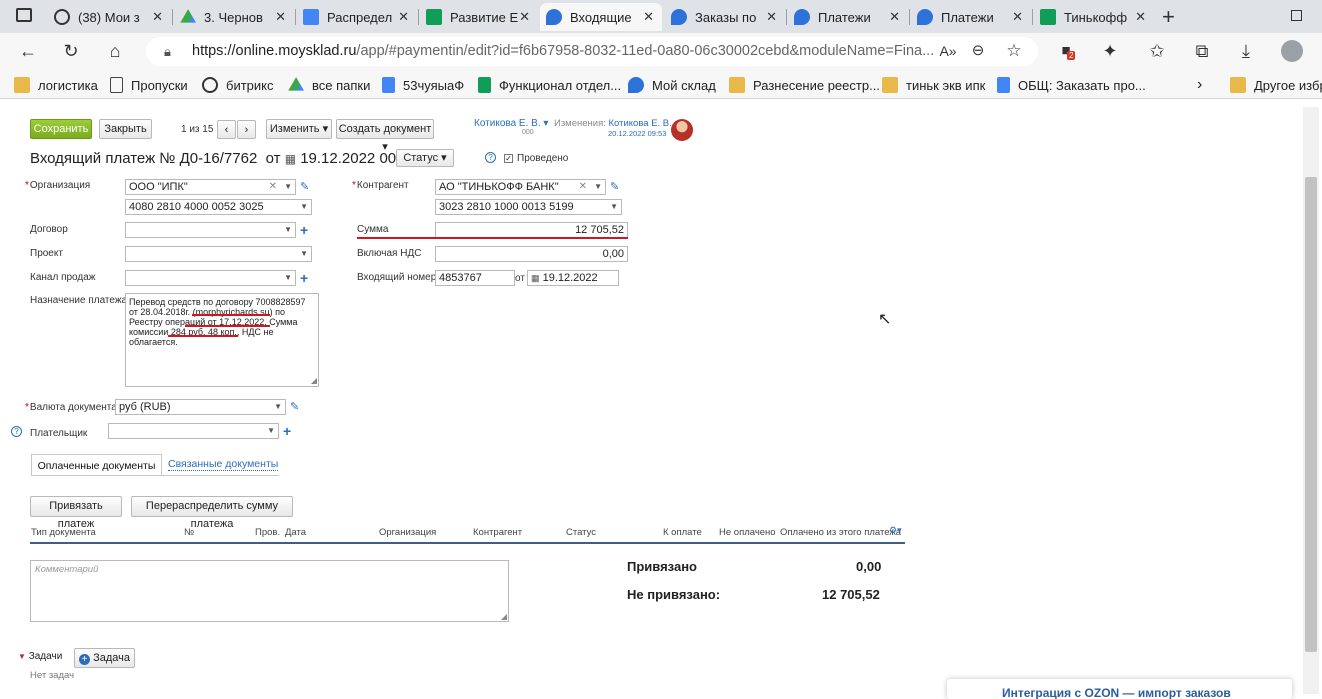  I want to click on home-icon: ⌂, so click(115, 51).